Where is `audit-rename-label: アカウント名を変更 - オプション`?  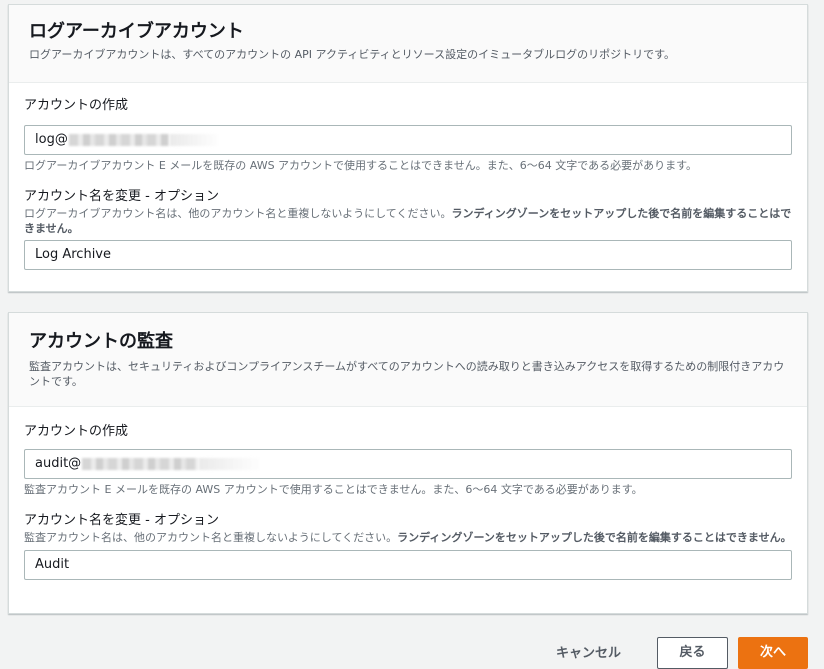 audit-rename-label: アカウント名を変更 - オプション is located at coordinates (121, 520).